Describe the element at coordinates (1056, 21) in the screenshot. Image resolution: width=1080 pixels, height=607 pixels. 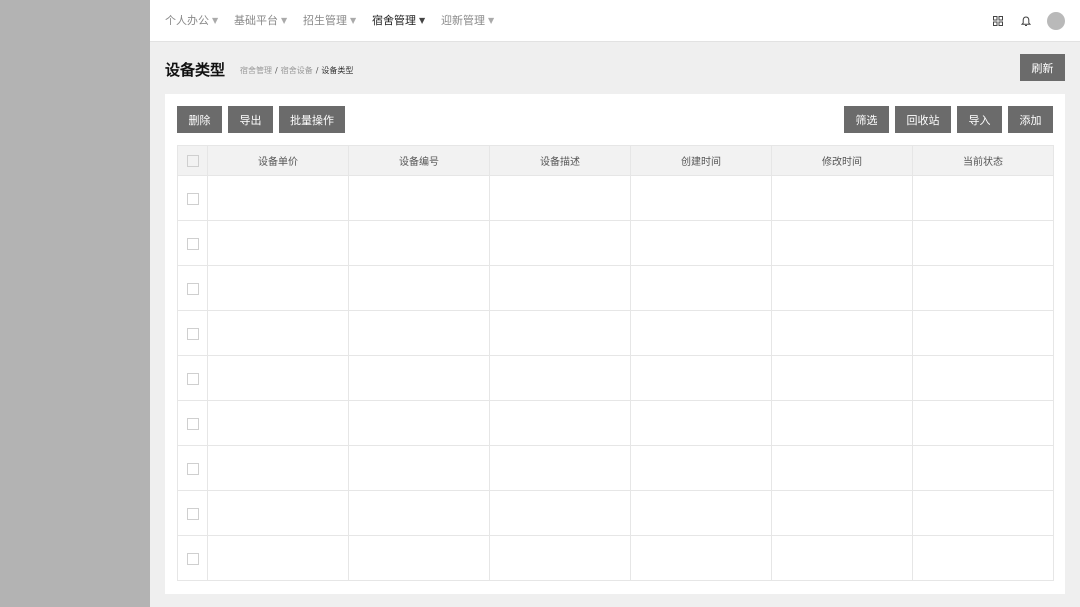
I see `avatar` at that location.